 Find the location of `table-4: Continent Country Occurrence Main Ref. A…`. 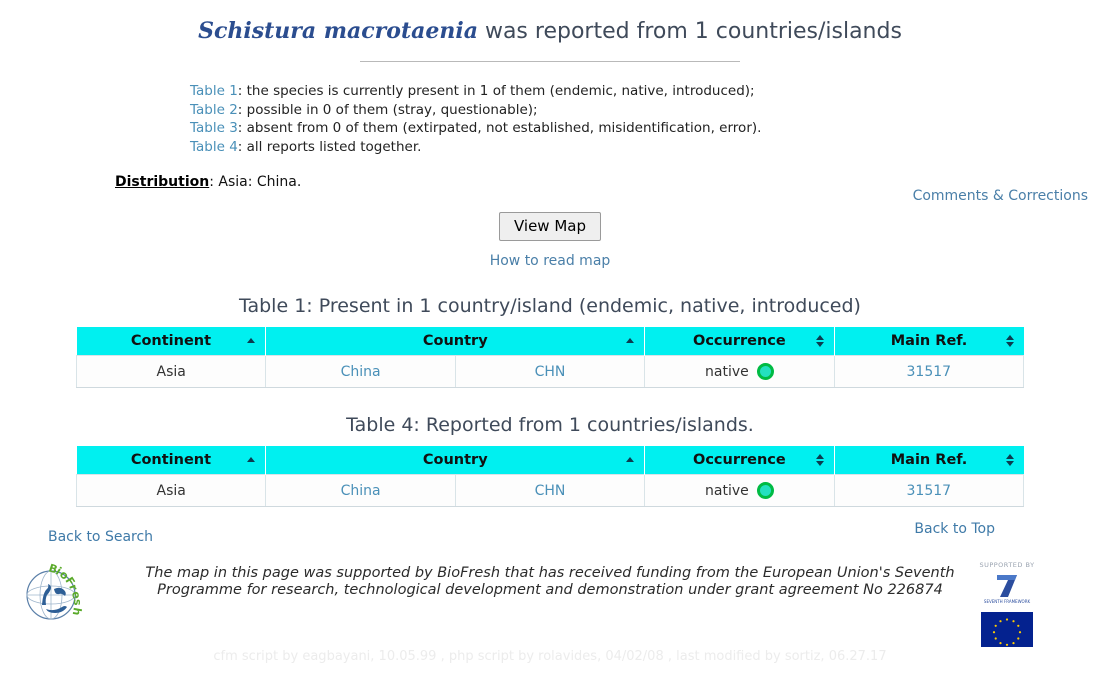

table-4: Continent Country Occurrence Main Ref. A… is located at coordinates (550, 476).